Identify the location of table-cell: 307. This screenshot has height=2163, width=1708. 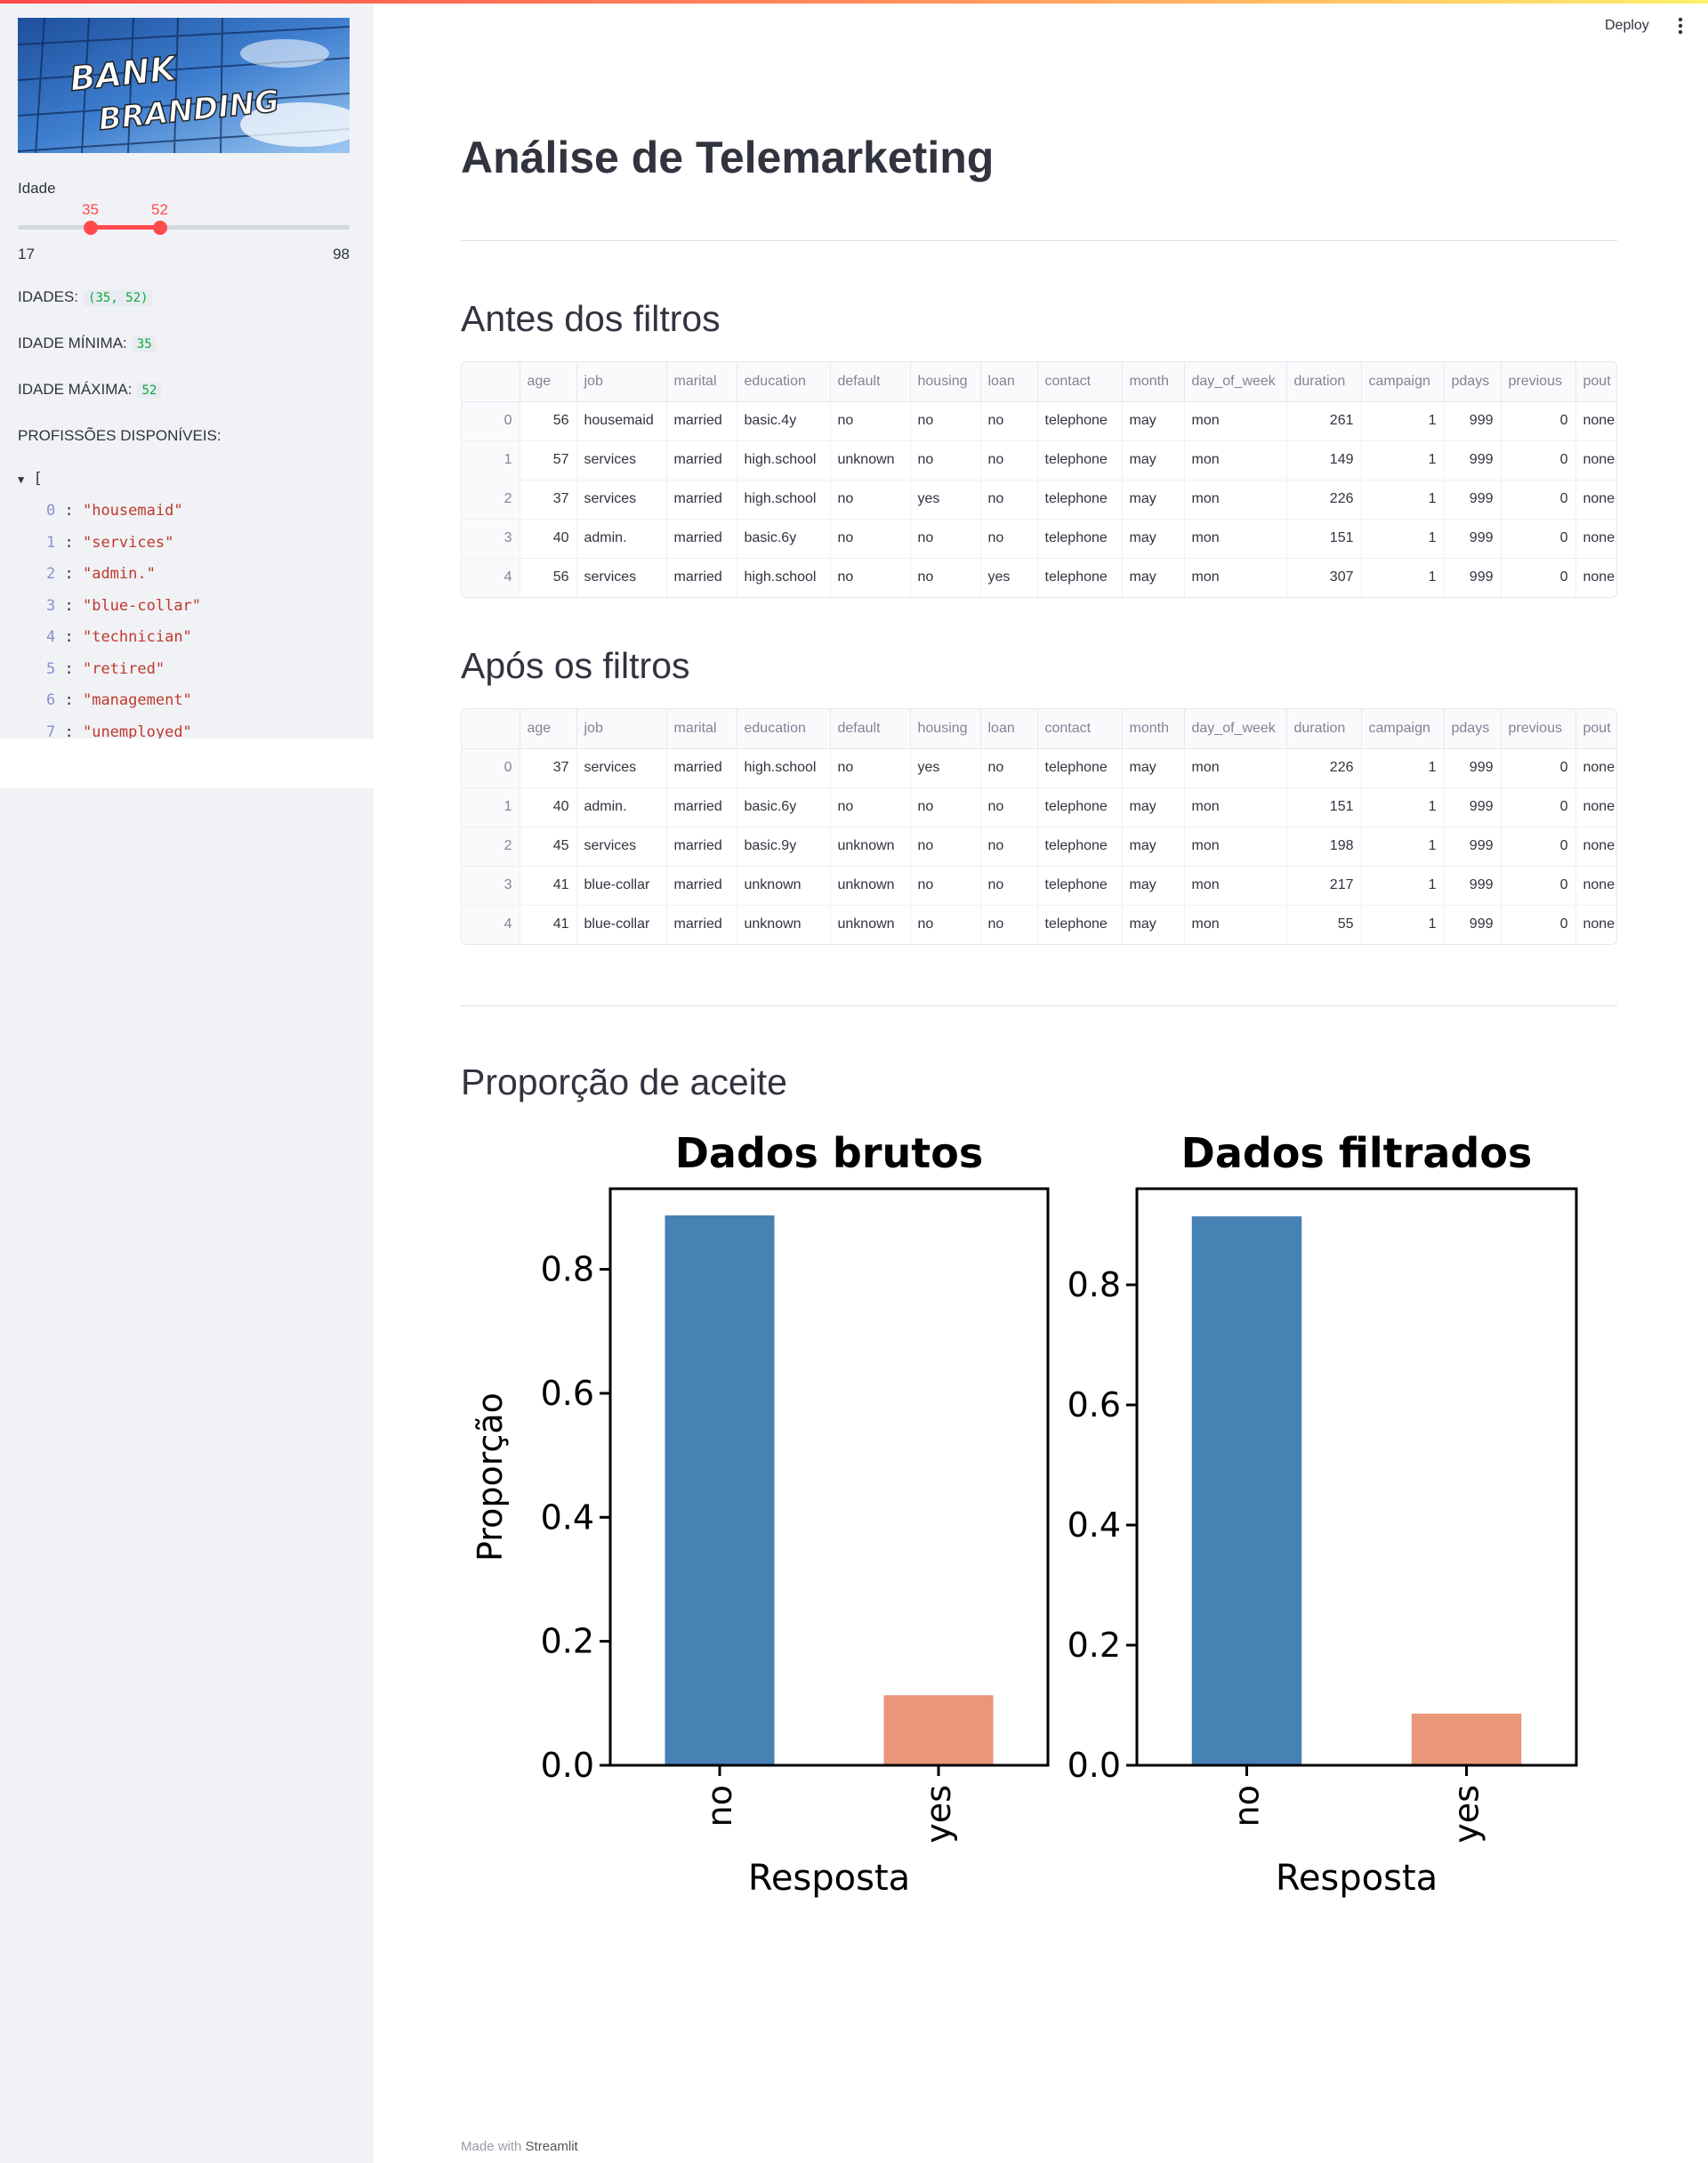
(1324, 577).